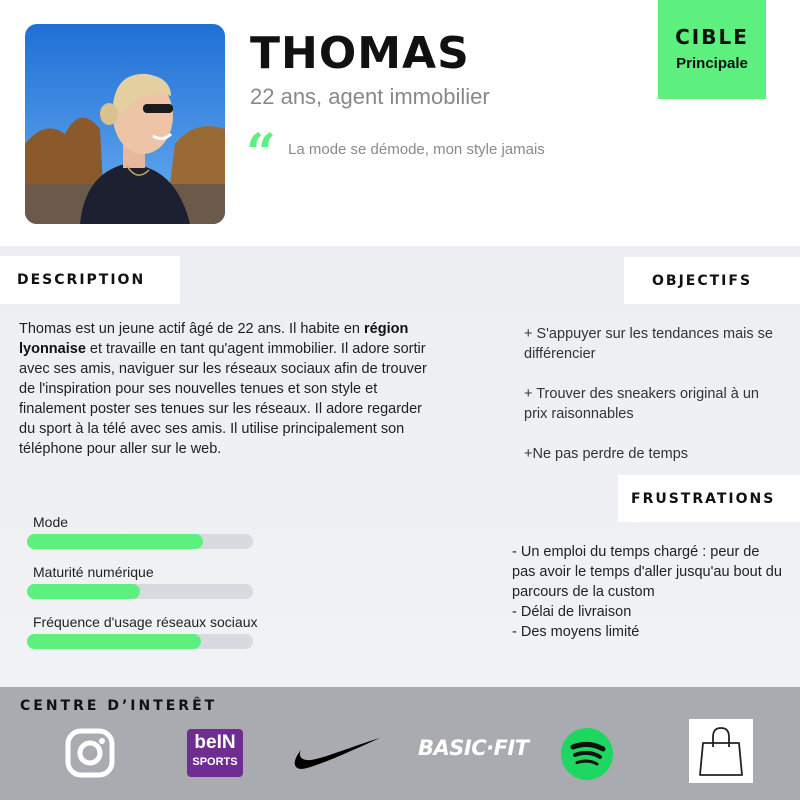  I want to click on list-item: - Des moyens limité, so click(576, 632).